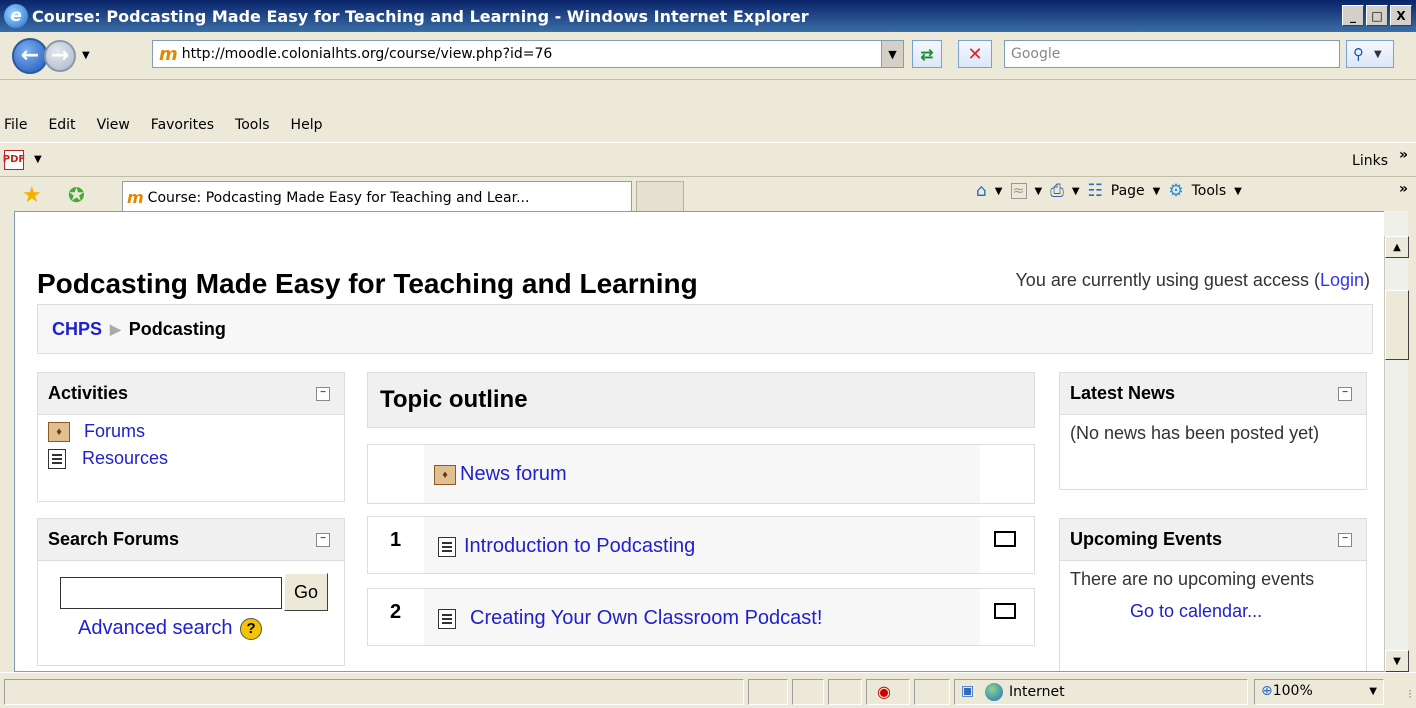  What do you see at coordinates (1377, 15) in the screenshot?
I see `maximize-button: □` at bounding box center [1377, 15].